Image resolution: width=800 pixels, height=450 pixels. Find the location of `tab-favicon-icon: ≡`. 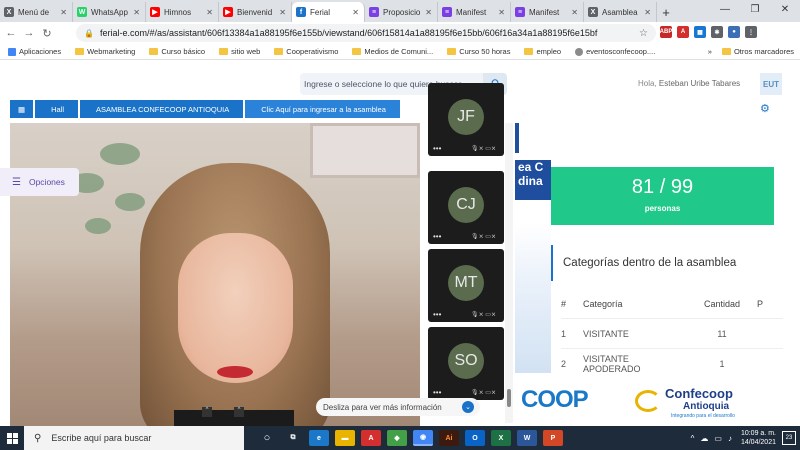

tab-favicon-icon: ≡ is located at coordinates (374, 12).